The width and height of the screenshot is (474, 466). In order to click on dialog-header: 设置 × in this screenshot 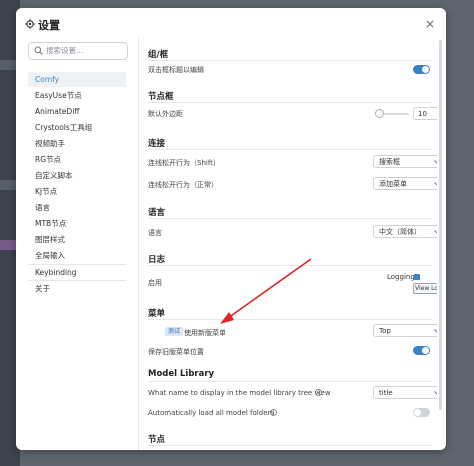, I will do `click(231, 24)`.